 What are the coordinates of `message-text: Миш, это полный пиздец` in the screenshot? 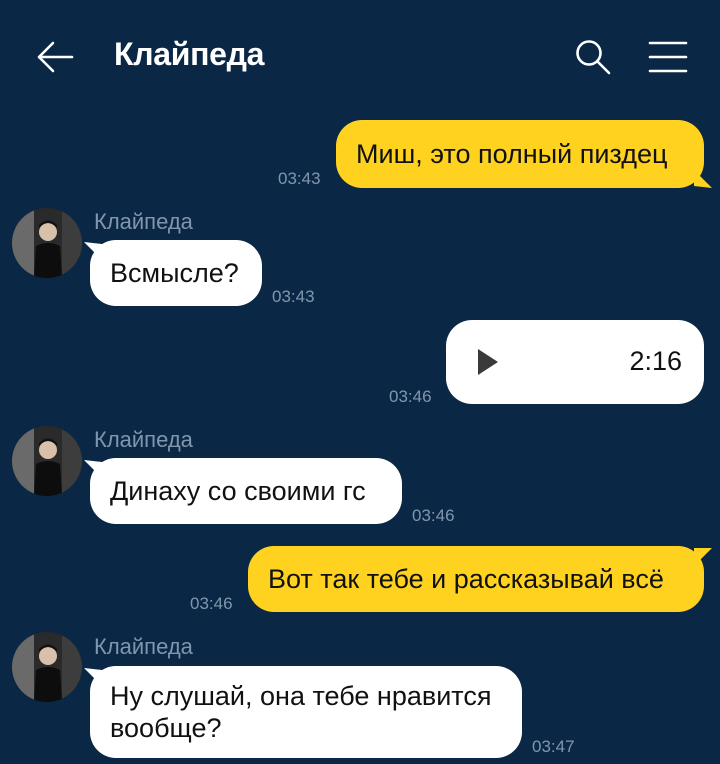 It's located at (512, 154).